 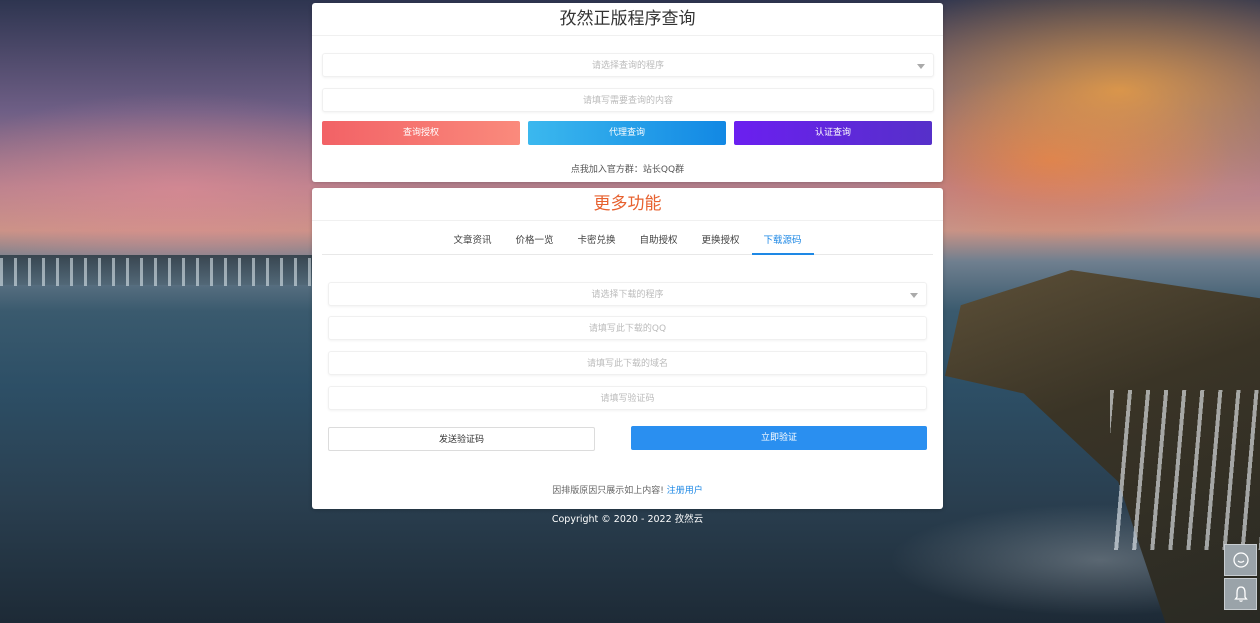 I want to click on query-auth-button: 查询授权, so click(x=421, y=133).